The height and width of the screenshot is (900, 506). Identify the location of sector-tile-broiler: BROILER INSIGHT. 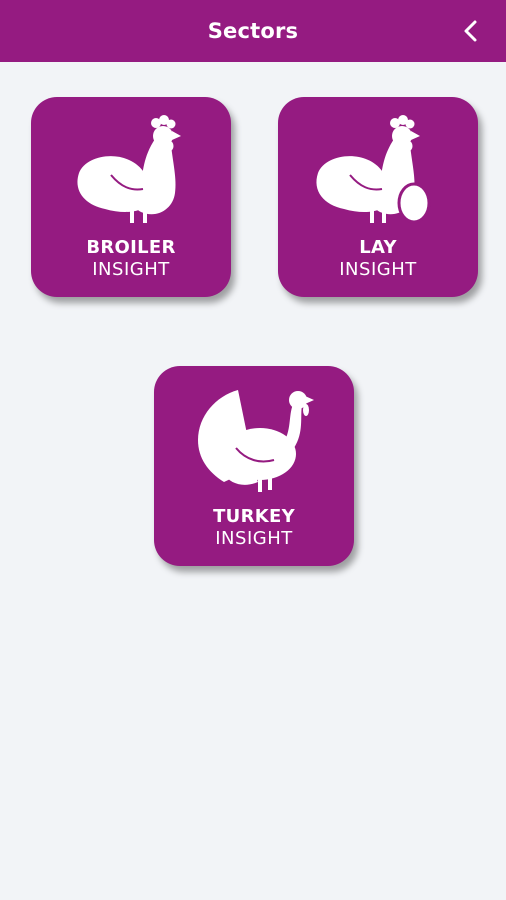
(131, 197).